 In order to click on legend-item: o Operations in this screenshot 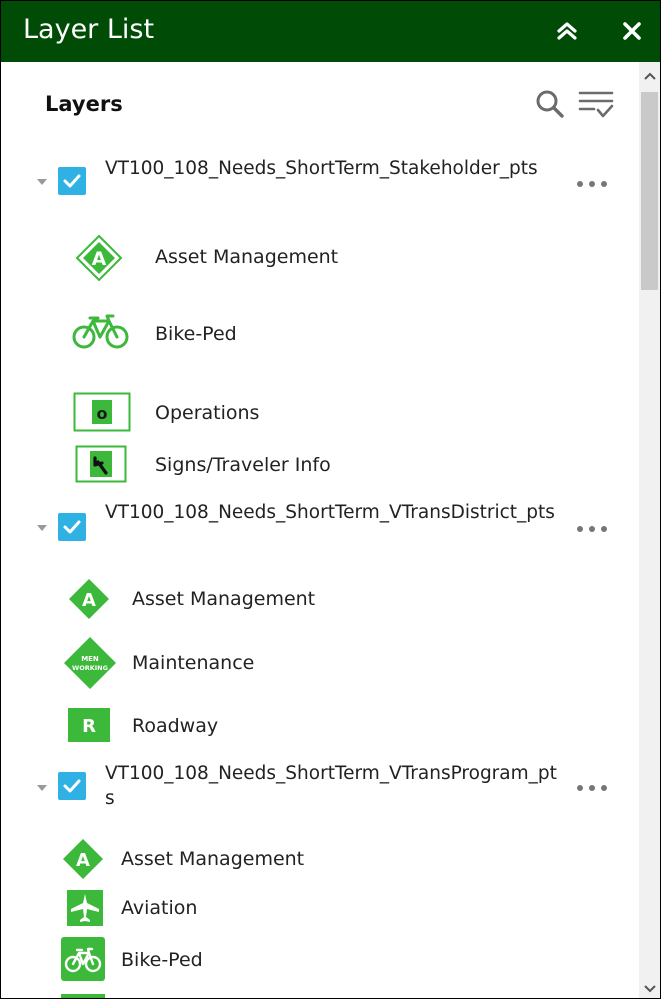, I will do `click(323, 417)`.